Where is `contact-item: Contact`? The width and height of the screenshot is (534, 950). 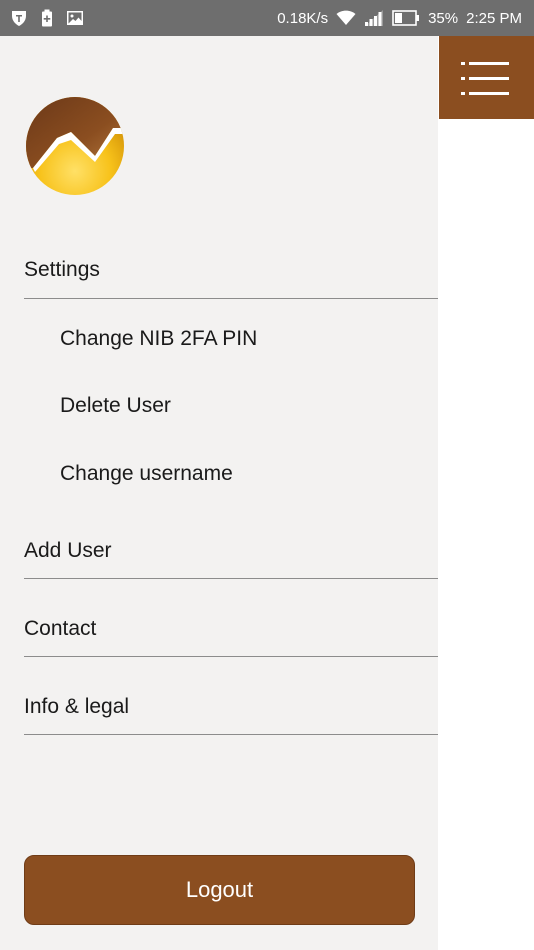 contact-item: Contact is located at coordinates (231, 629).